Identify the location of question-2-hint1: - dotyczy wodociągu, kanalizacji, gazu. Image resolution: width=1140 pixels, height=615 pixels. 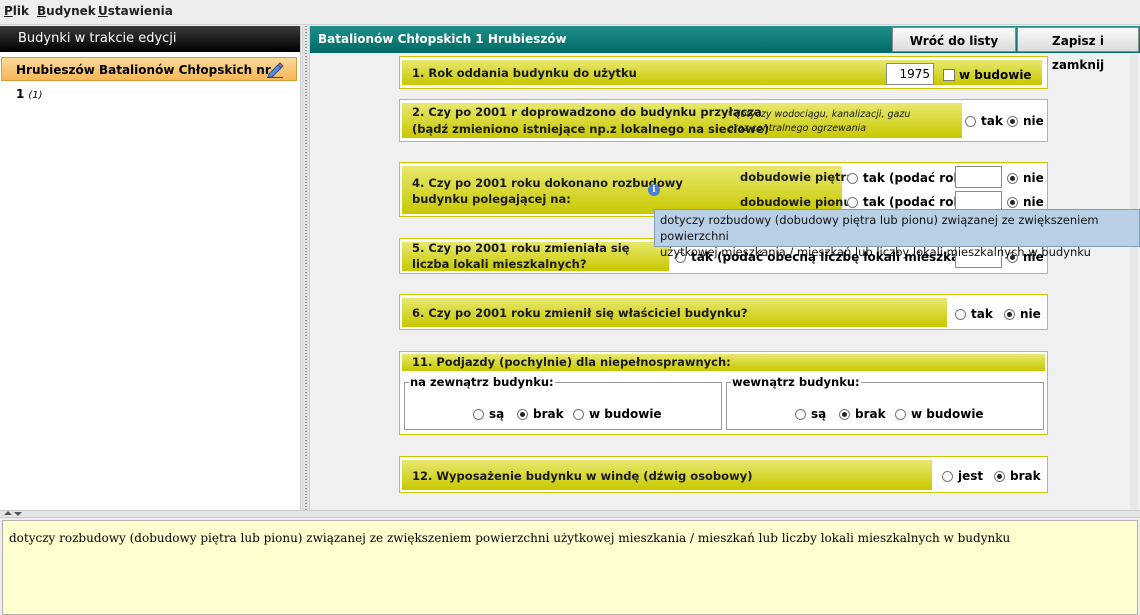
(819, 114).